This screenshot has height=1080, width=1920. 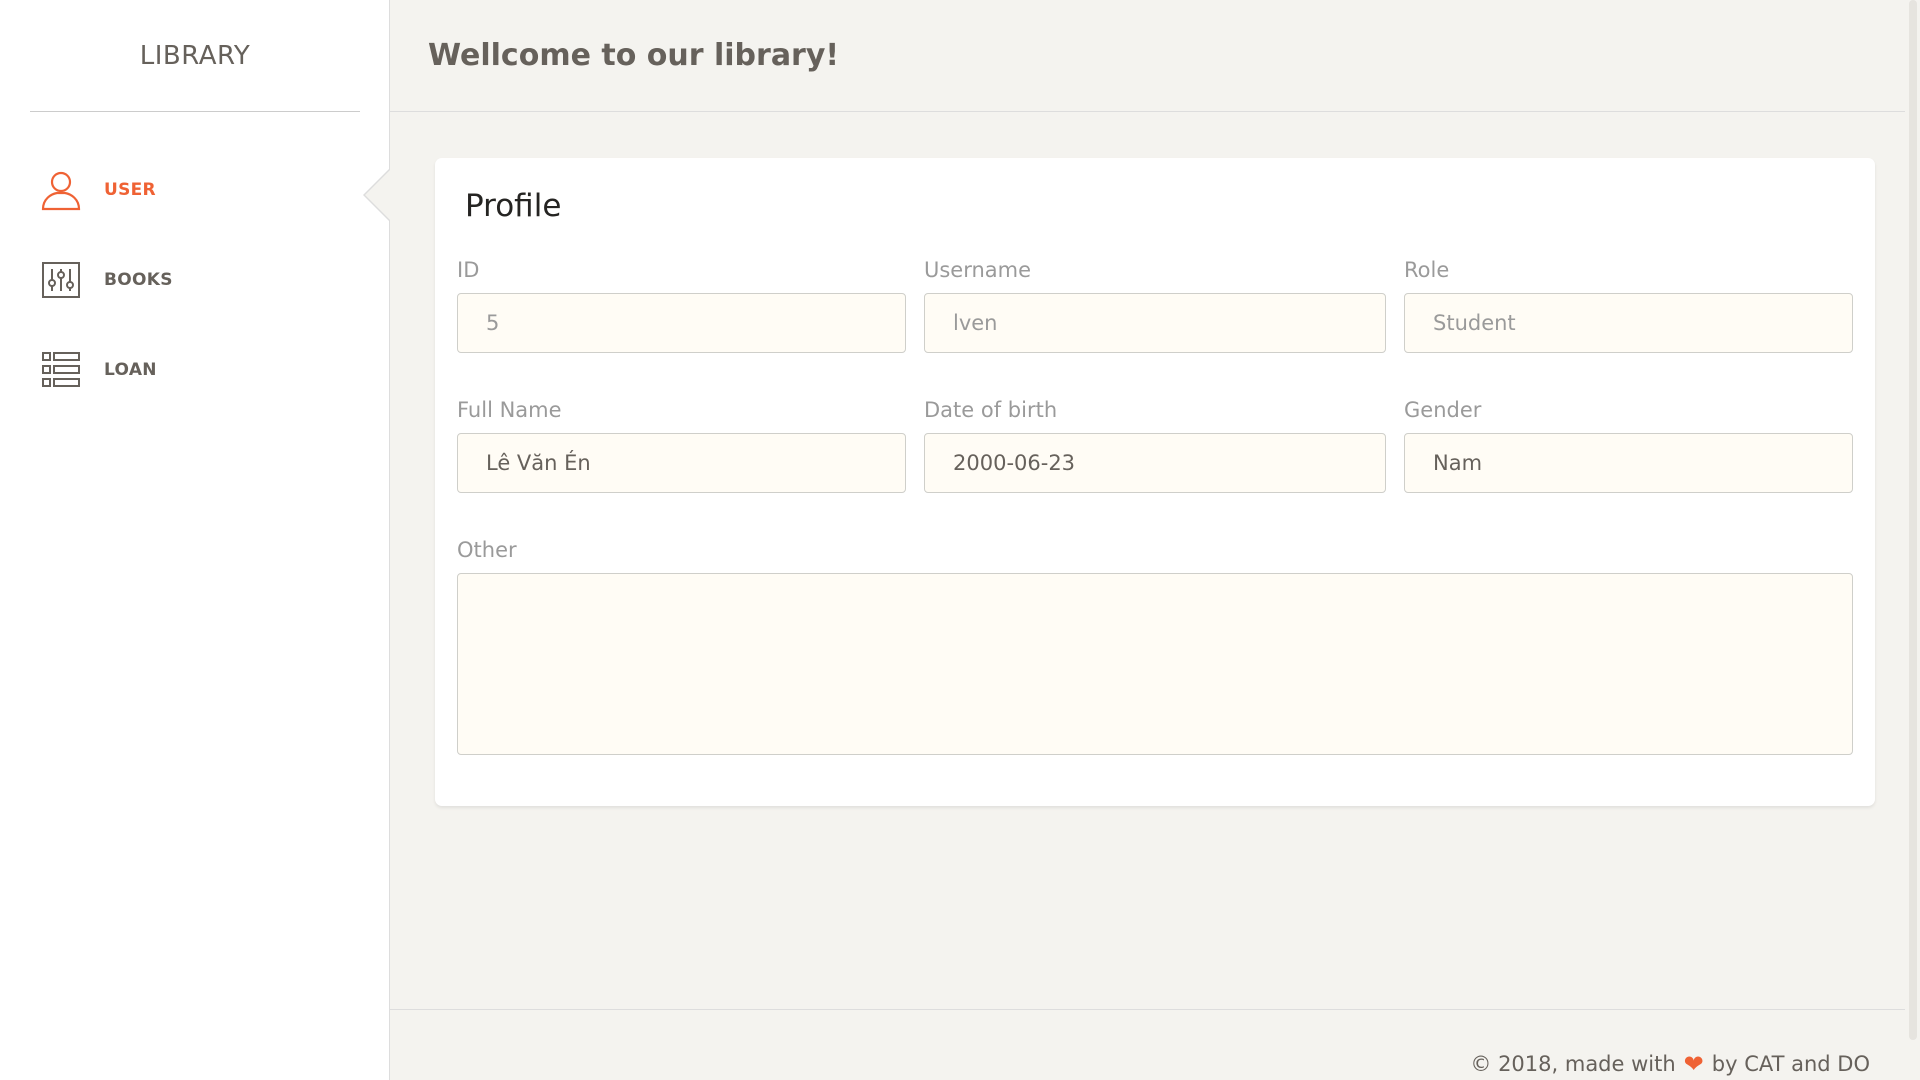 I want to click on copyright-suffix: by CAT and DO, so click(x=1790, y=1064).